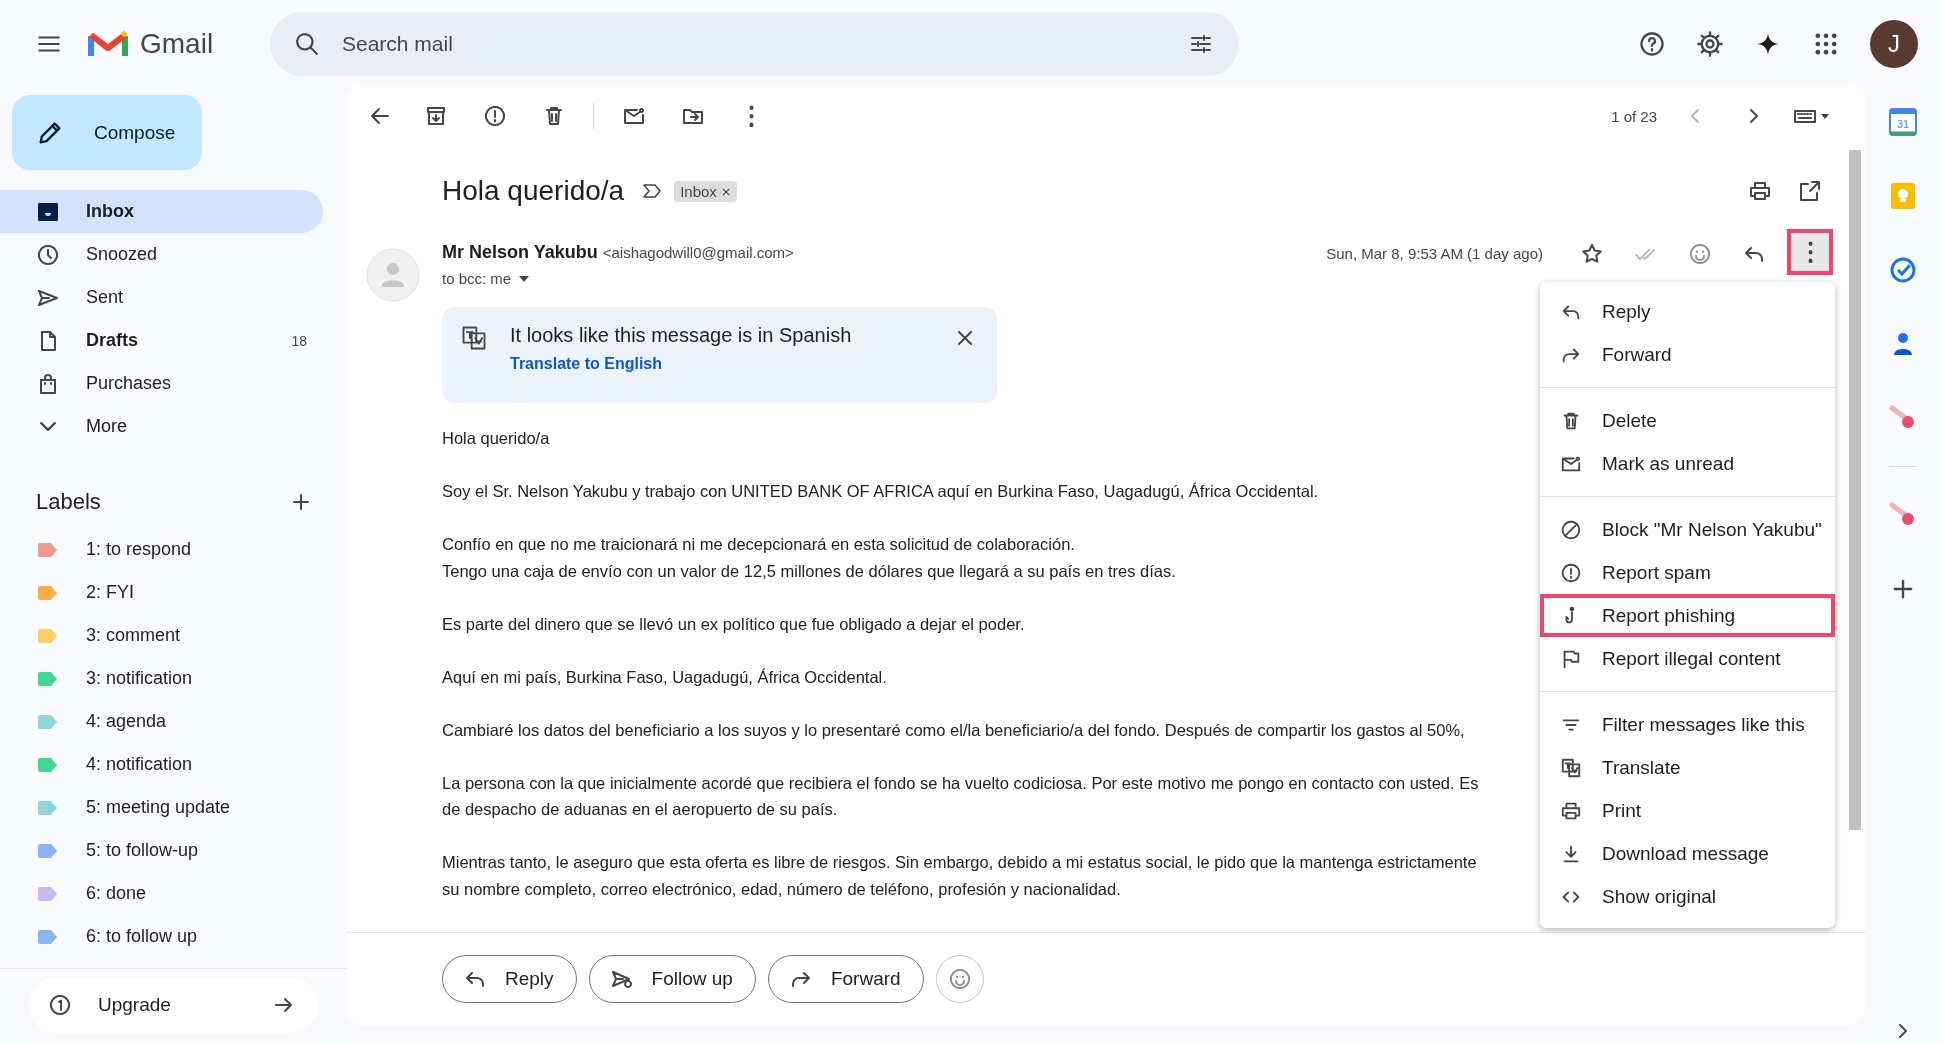  What do you see at coordinates (161, 807) in the screenshot?
I see `label-item: 5: meeting update` at bounding box center [161, 807].